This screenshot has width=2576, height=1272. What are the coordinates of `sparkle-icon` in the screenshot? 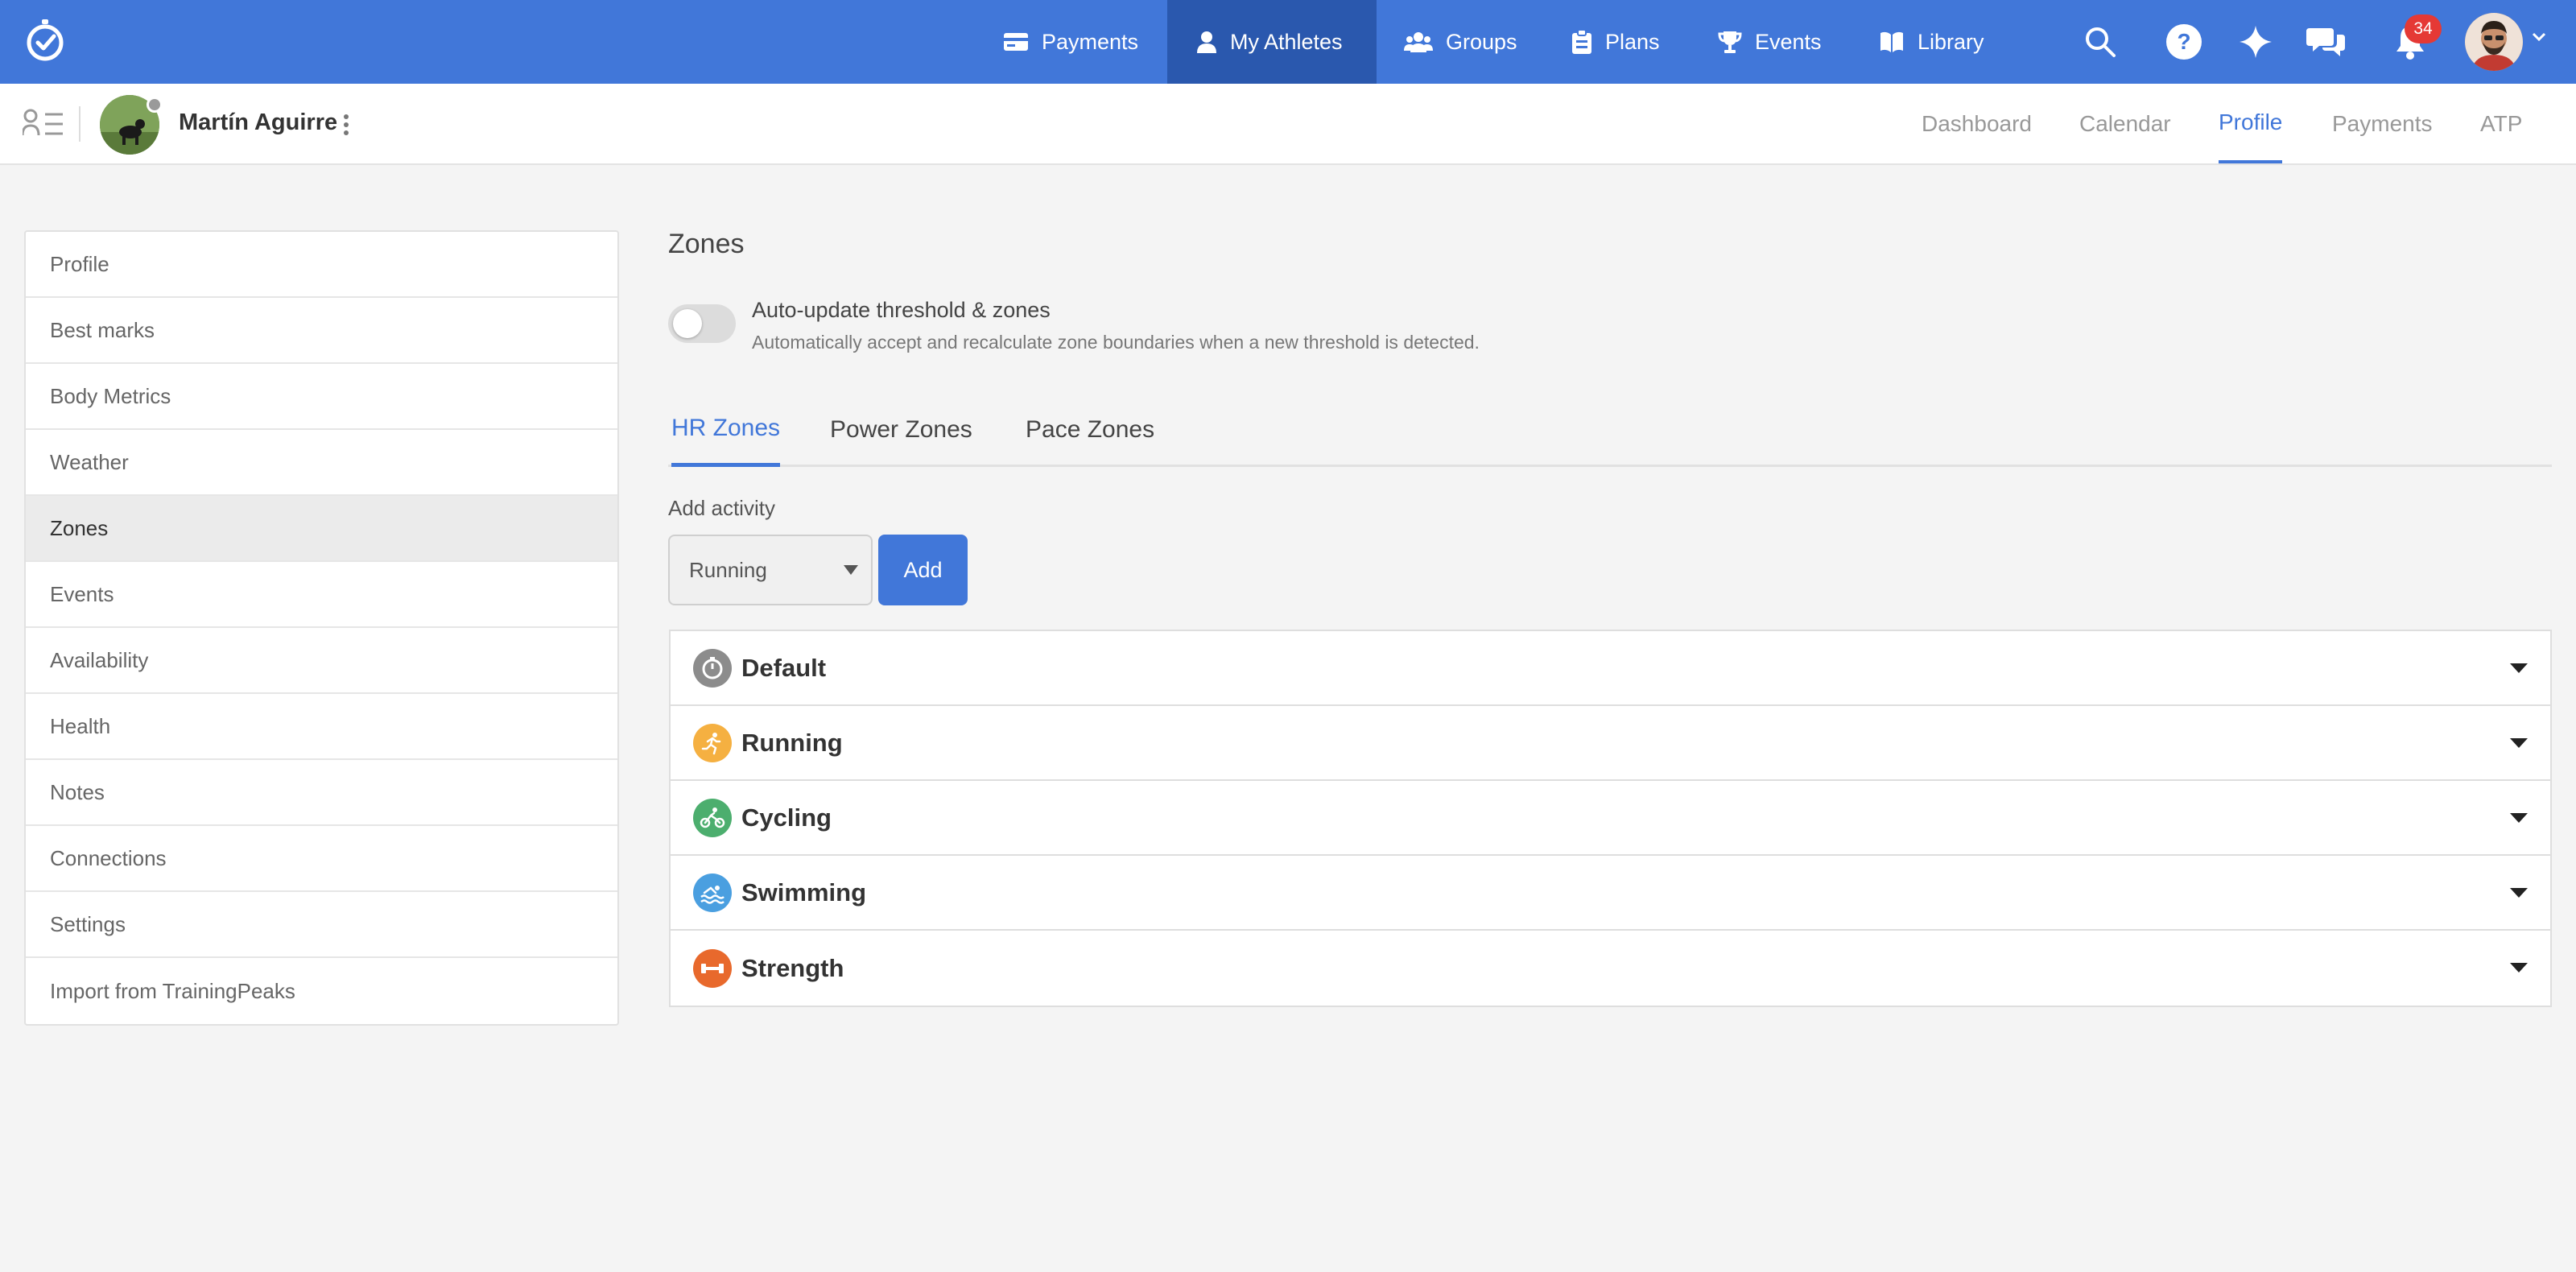 It's located at (2256, 42).